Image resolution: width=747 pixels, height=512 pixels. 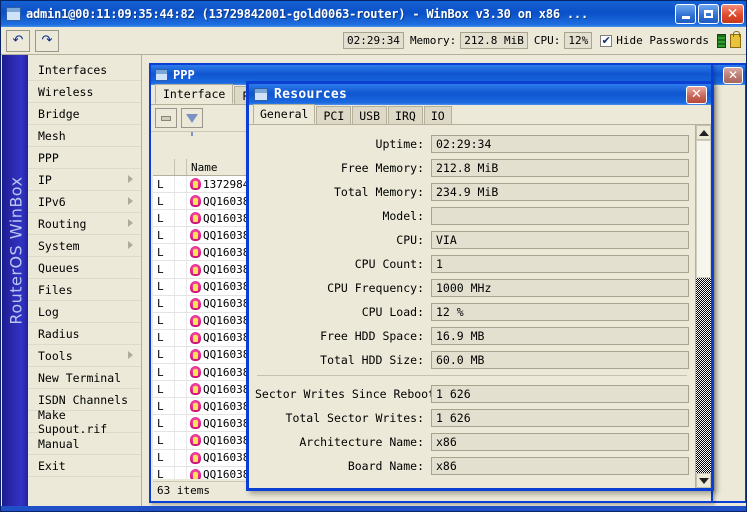 What do you see at coordinates (166, 118) in the screenshot?
I see `ppp-remove-button` at bounding box center [166, 118].